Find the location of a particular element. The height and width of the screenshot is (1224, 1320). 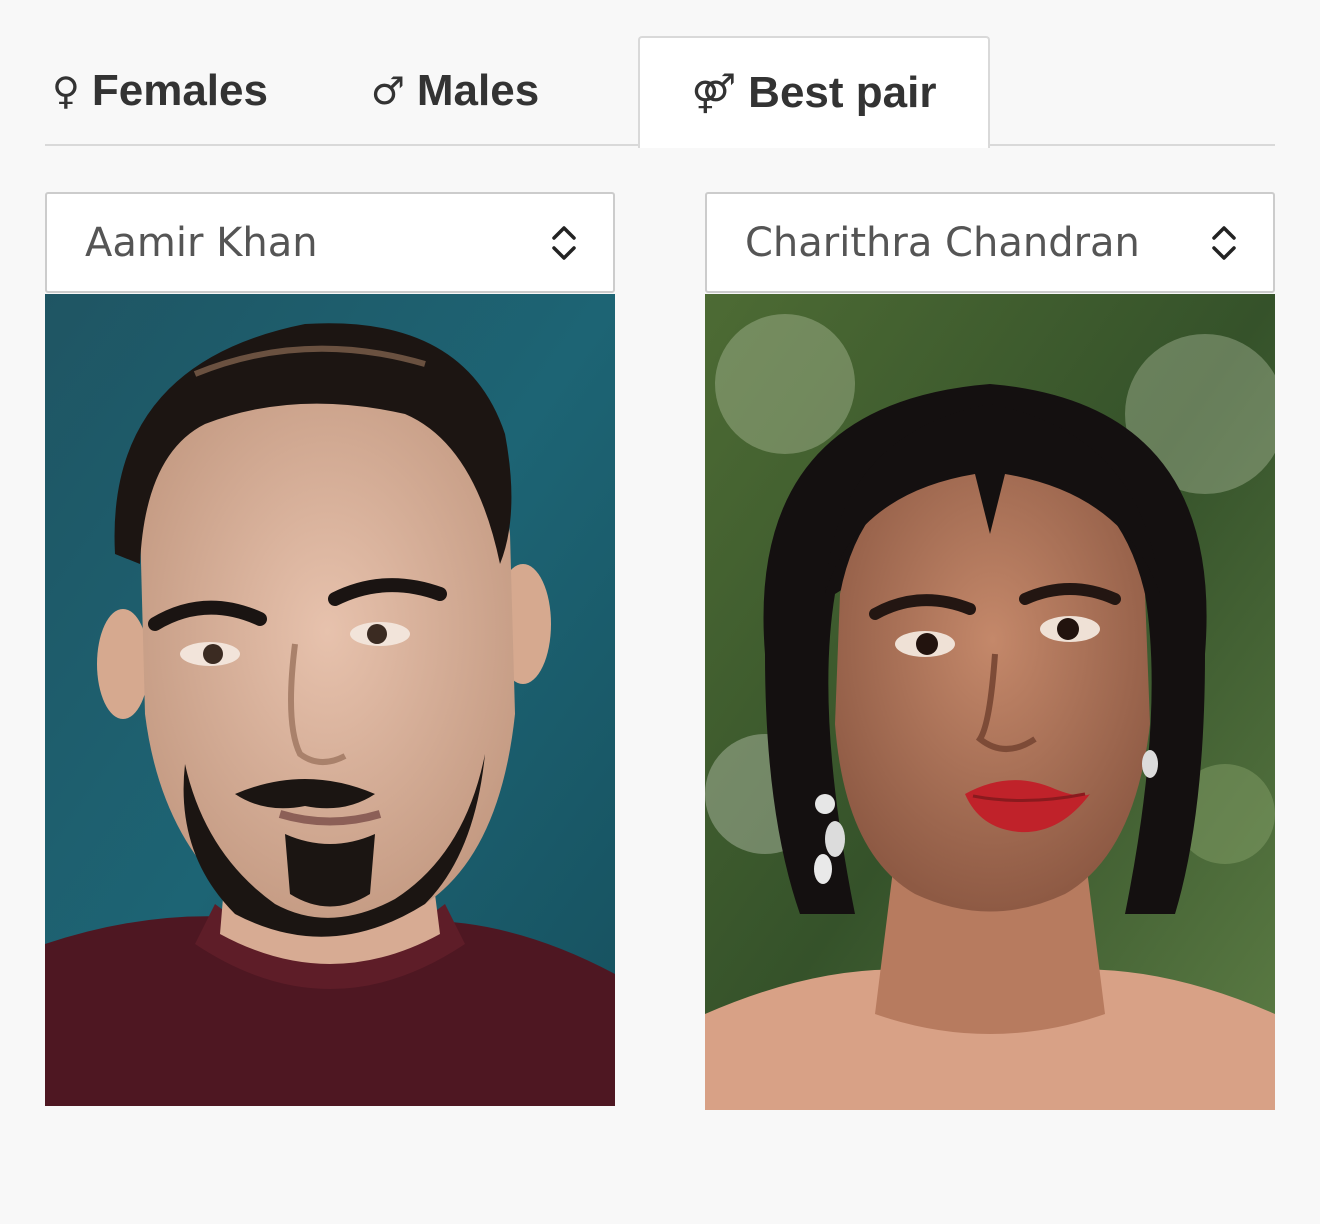

person-select-right-value: Charithra Chandran is located at coordinates (942, 242).